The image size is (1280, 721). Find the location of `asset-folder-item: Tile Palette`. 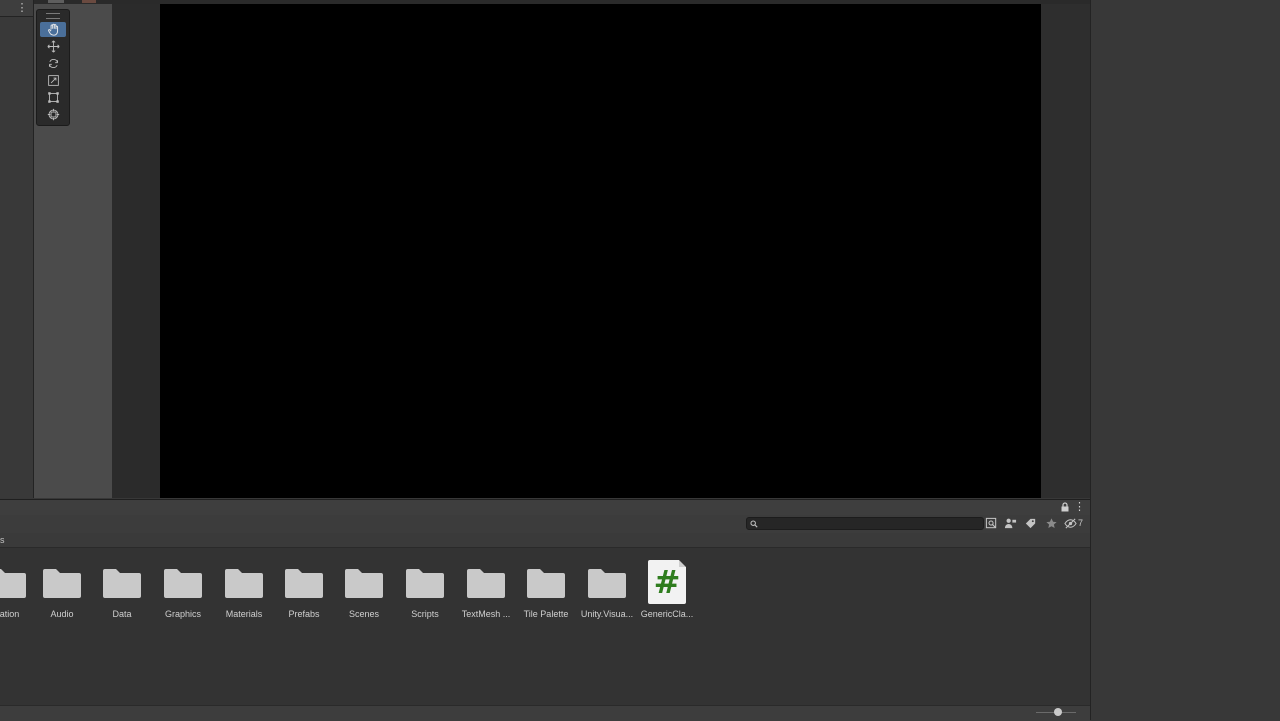

asset-folder-item: Tile Palette is located at coordinates (546, 594).